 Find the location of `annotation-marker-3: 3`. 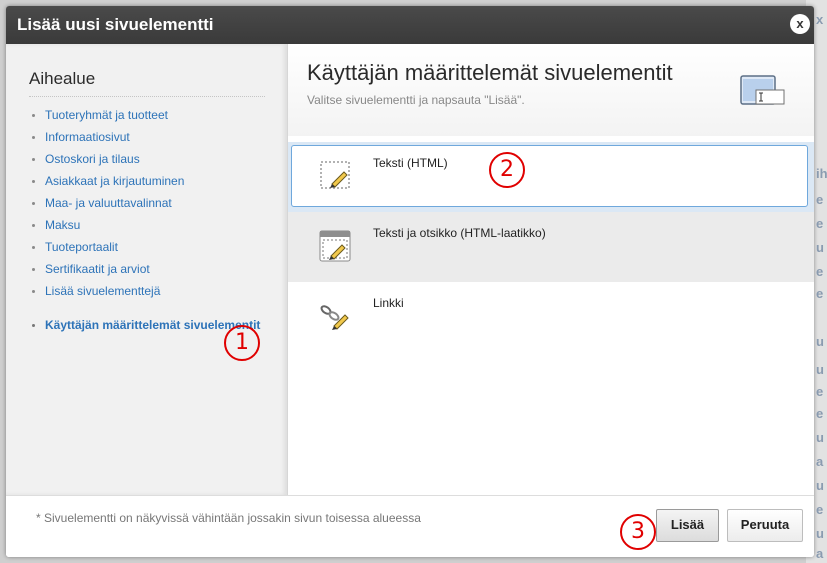

annotation-marker-3: 3 is located at coordinates (638, 532).